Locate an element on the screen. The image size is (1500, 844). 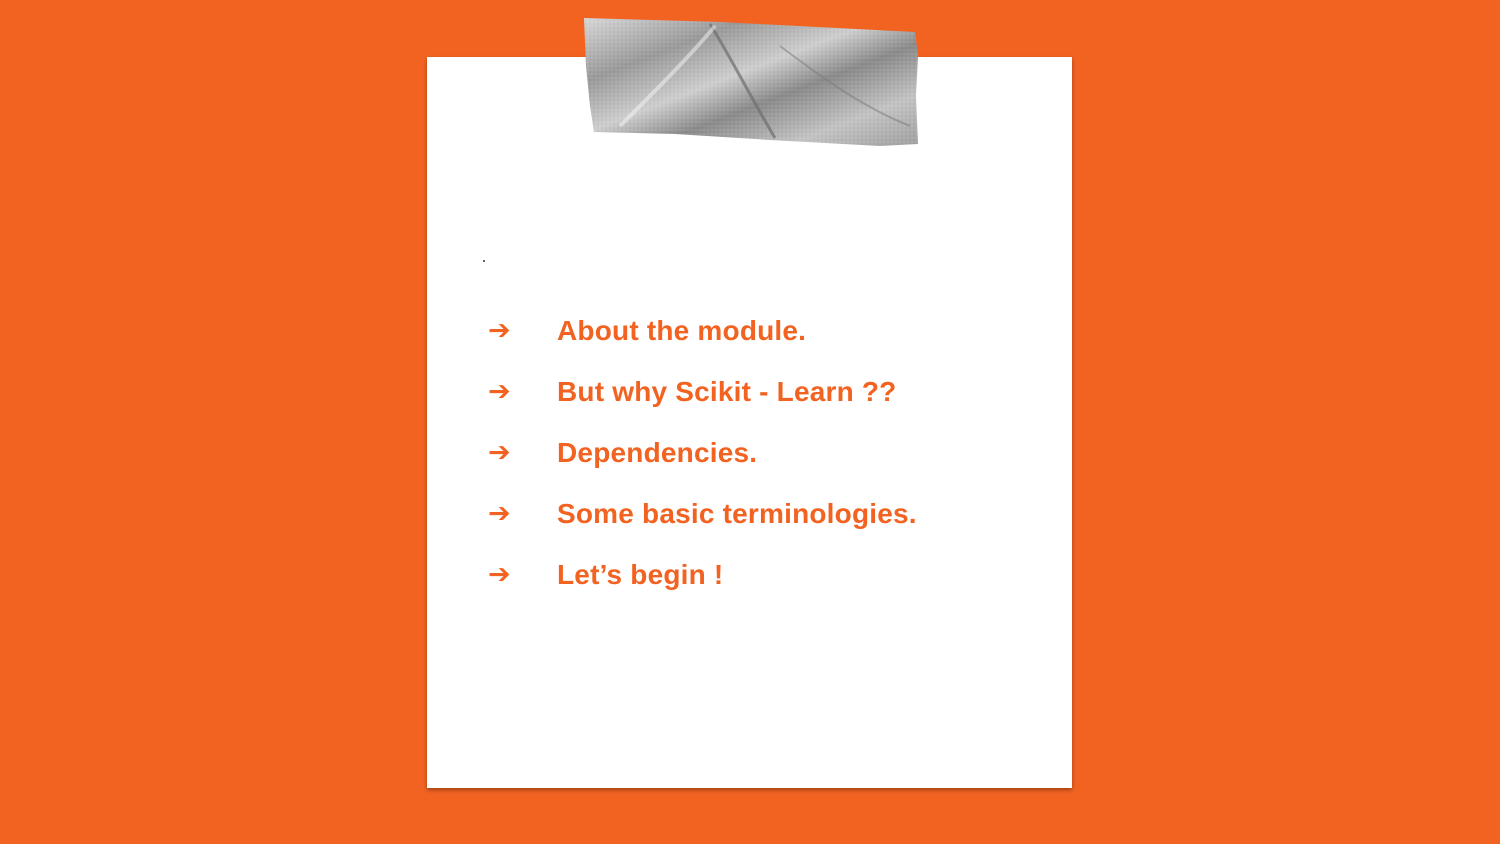
list-item: ➔ Let’s begin ! is located at coordinates (702, 574).